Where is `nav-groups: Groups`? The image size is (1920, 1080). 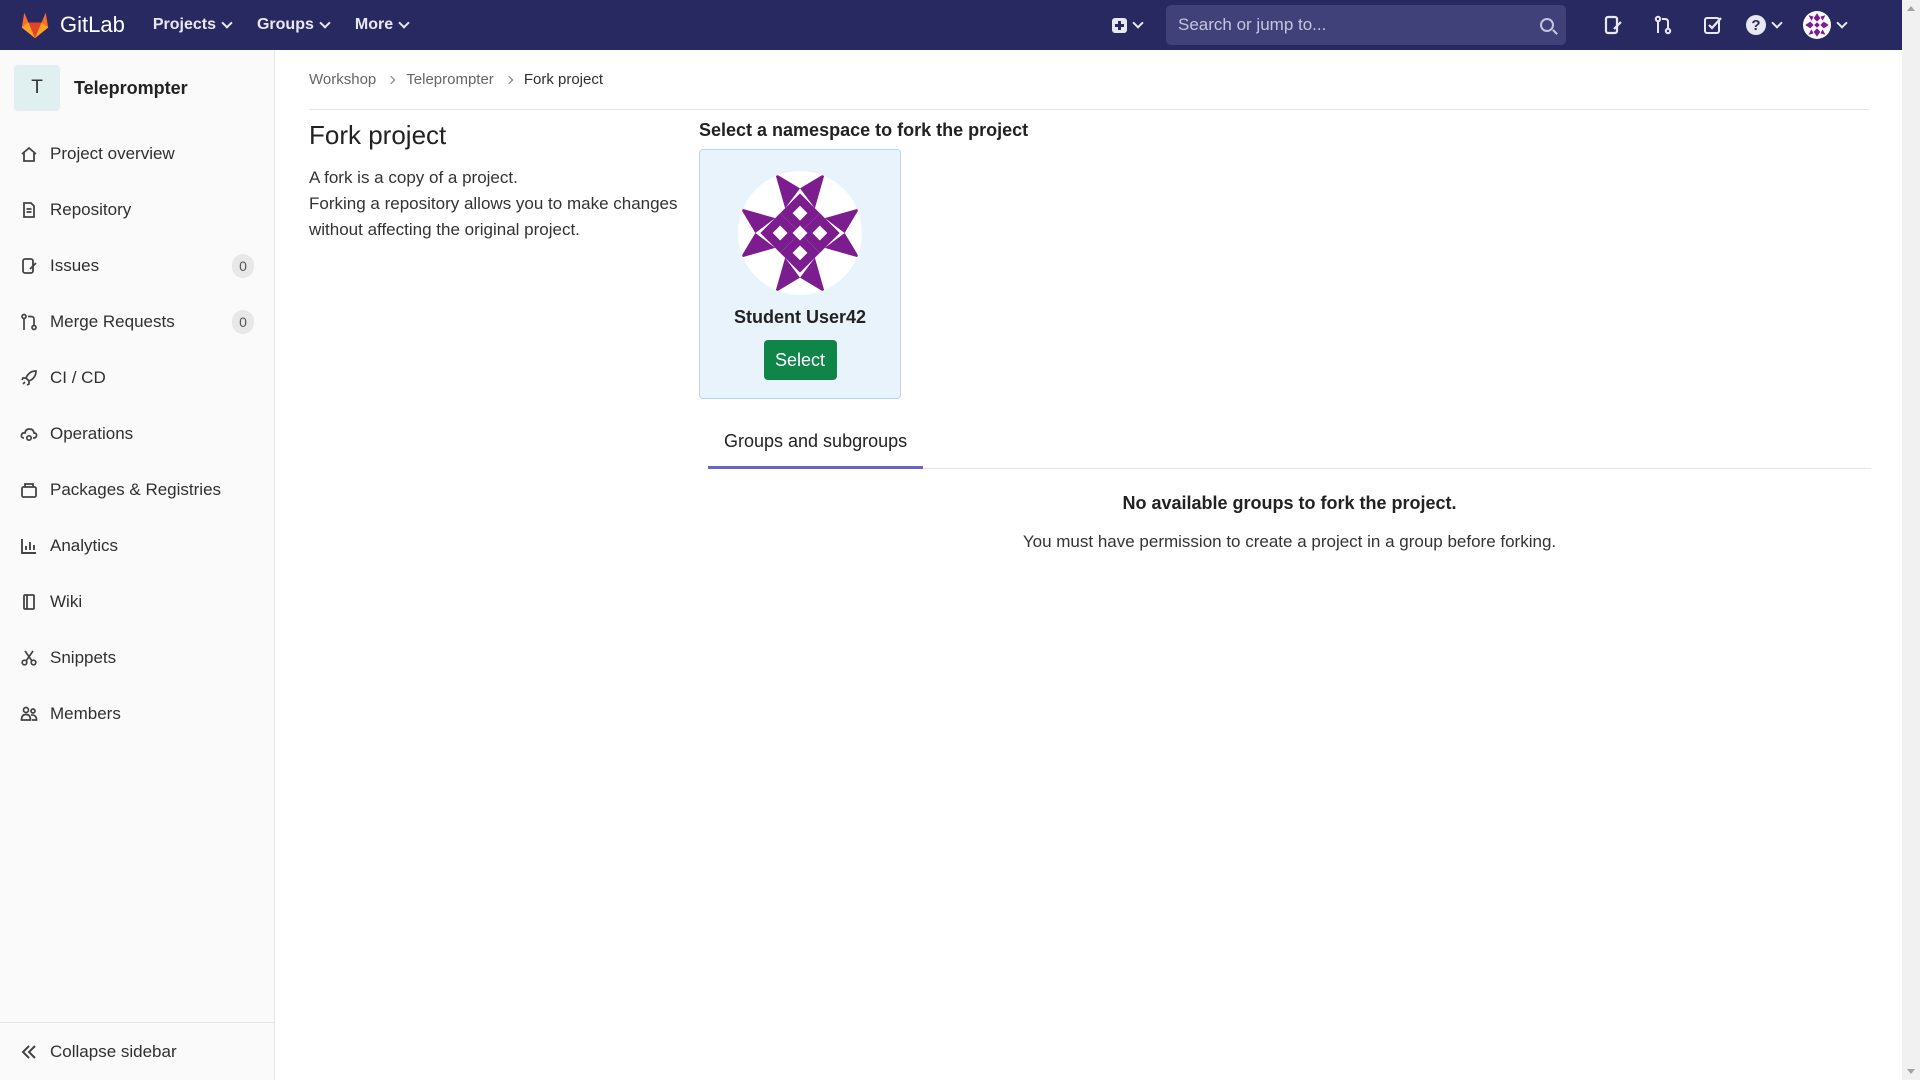
nav-groups: Groups is located at coordinates (293, 25).